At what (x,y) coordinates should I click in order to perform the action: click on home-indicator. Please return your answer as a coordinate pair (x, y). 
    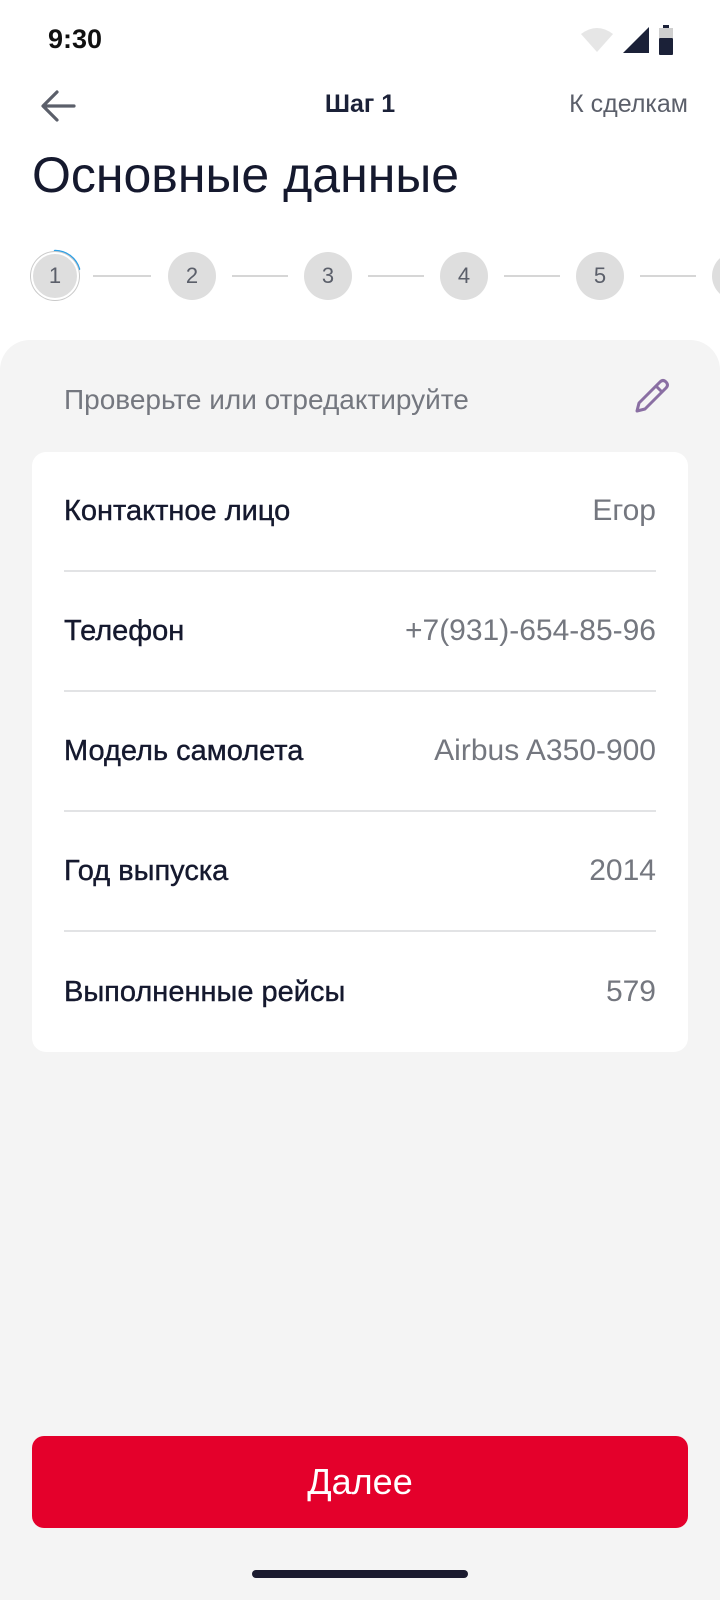
    Looking at the image, I should click on (360, 1574).